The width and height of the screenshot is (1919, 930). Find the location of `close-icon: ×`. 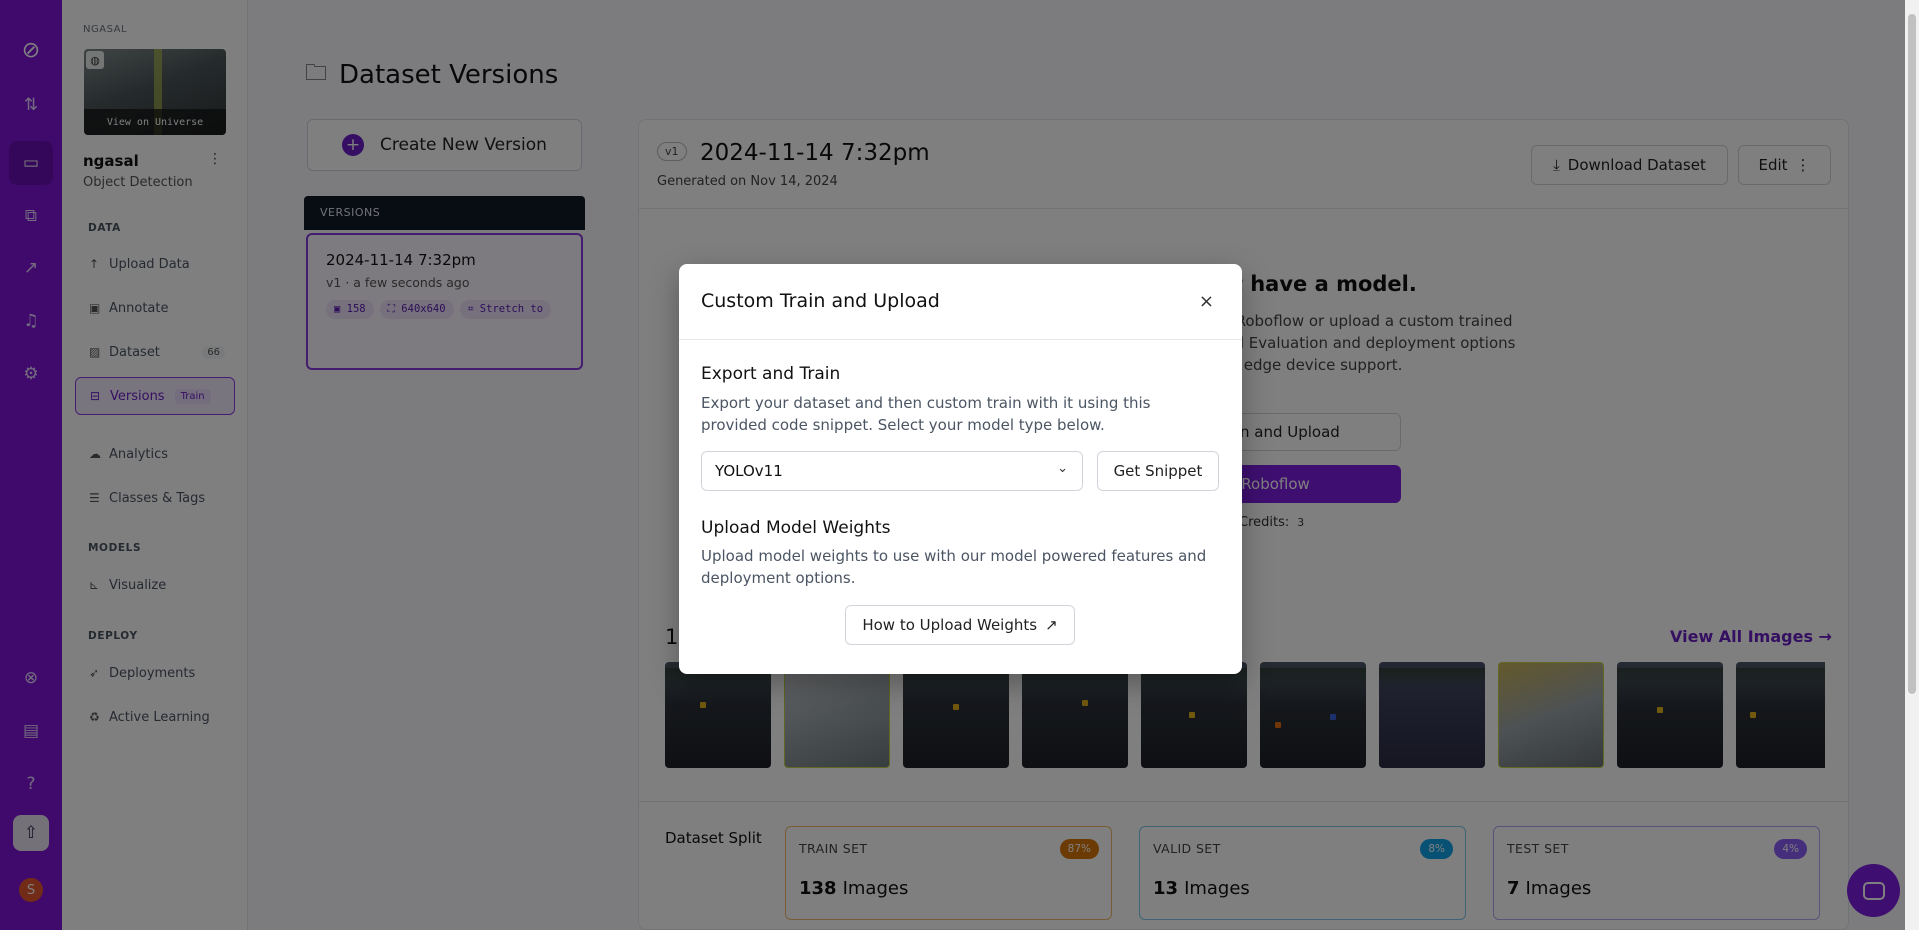

close-icon: × is located at coordinates (1206, 301).